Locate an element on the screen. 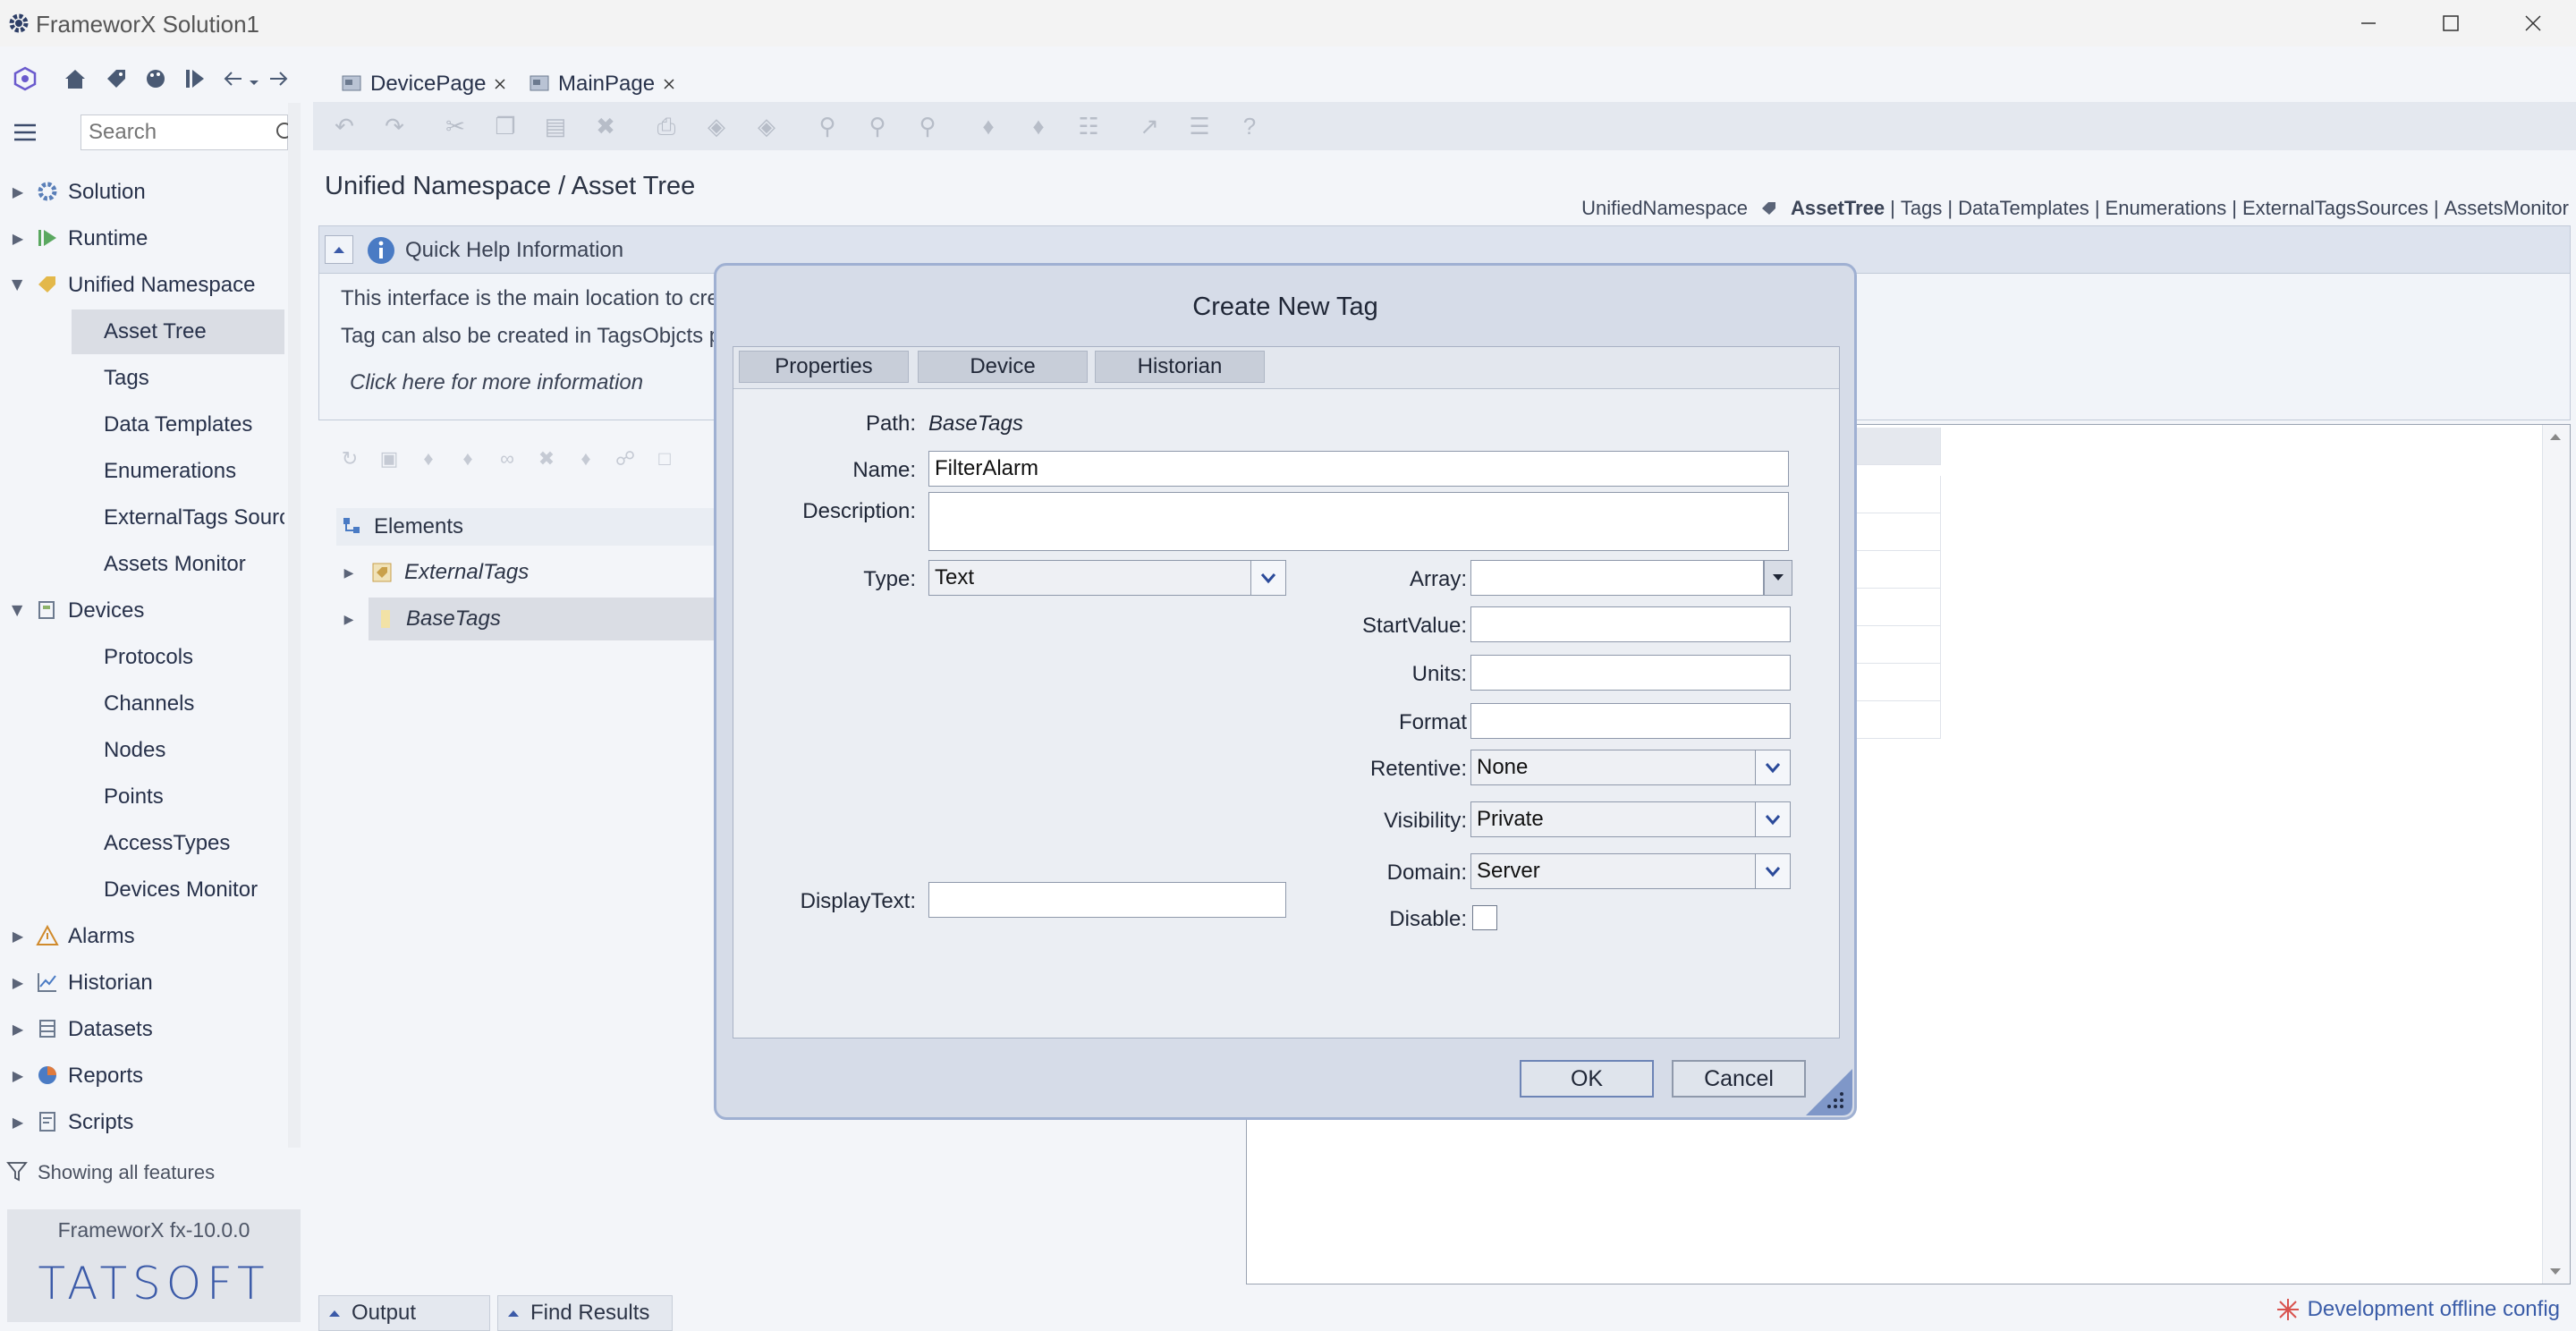 This screenshot has height=1331, width=2576. tab-device: Device is located at coordinates (1003, 367).